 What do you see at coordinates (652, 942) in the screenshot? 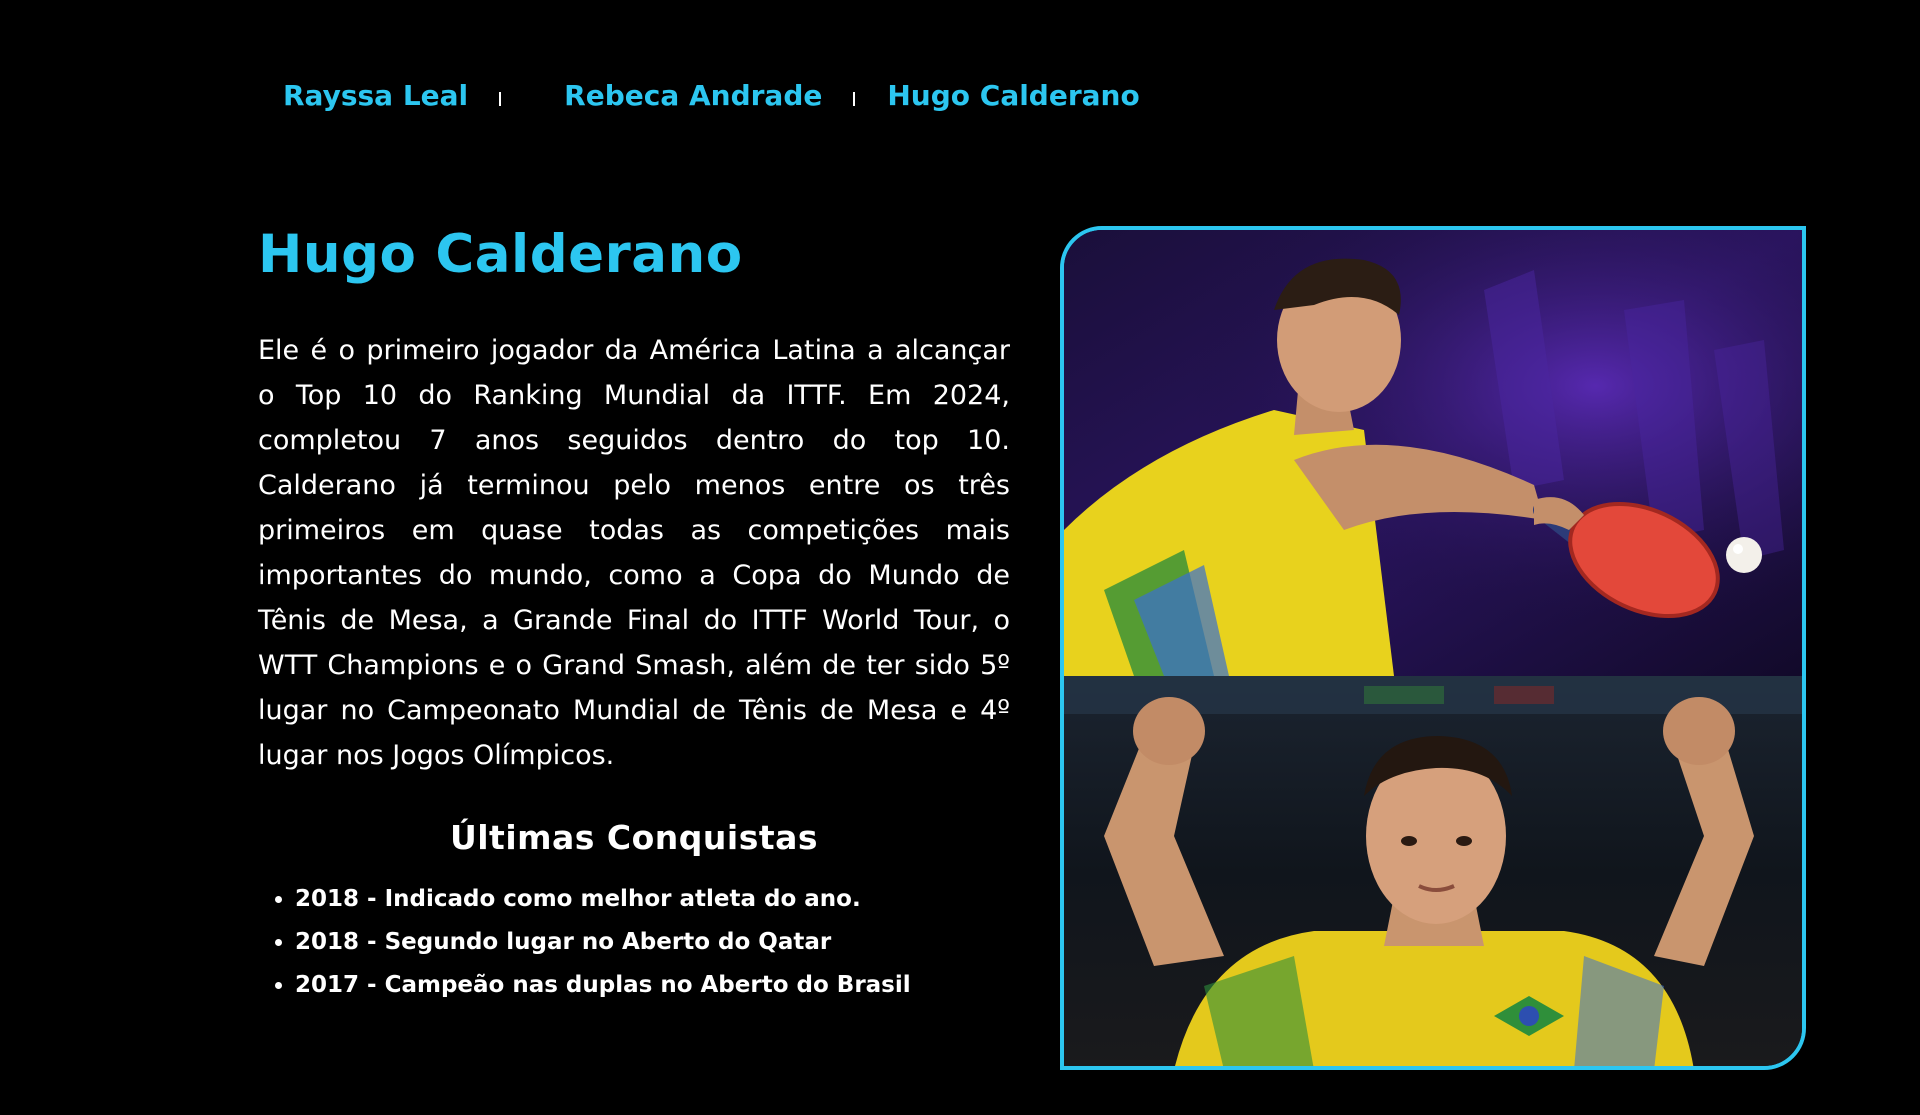
I see `achievement-item: 2018 - Segundo lugar no Aberto do Qatar` at bounding box center [652, 942].